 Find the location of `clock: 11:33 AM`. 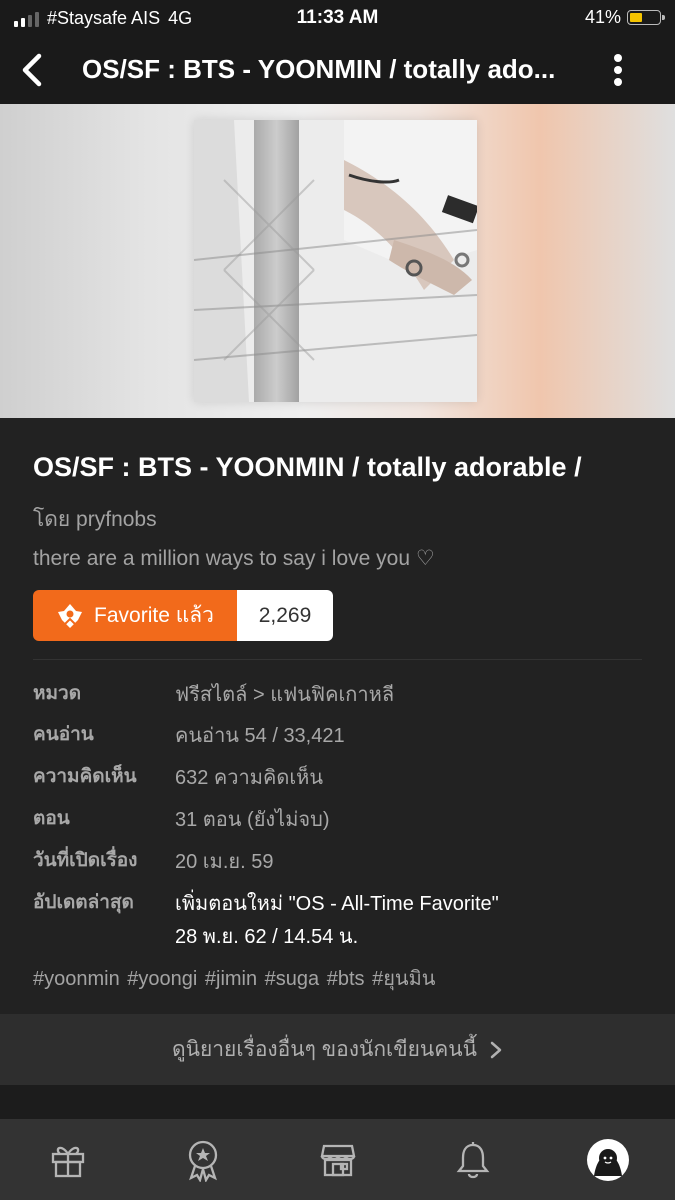

clock: 11:33 AM is located at coordinates (337, 17).